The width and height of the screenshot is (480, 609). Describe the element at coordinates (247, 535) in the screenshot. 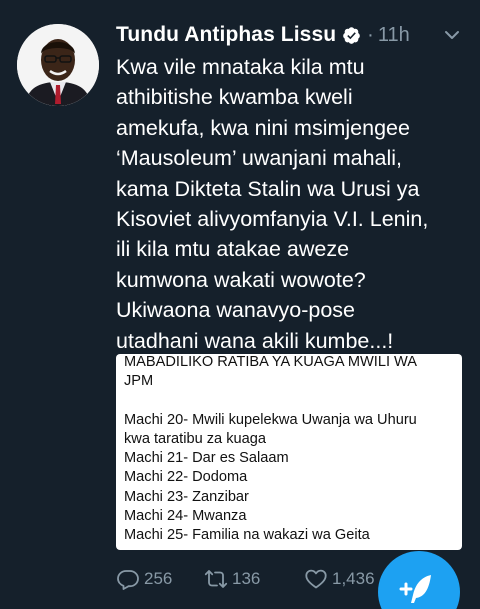

I see `schedule-line: Machi 25- Familia na wakazi wa Geita` at that location.